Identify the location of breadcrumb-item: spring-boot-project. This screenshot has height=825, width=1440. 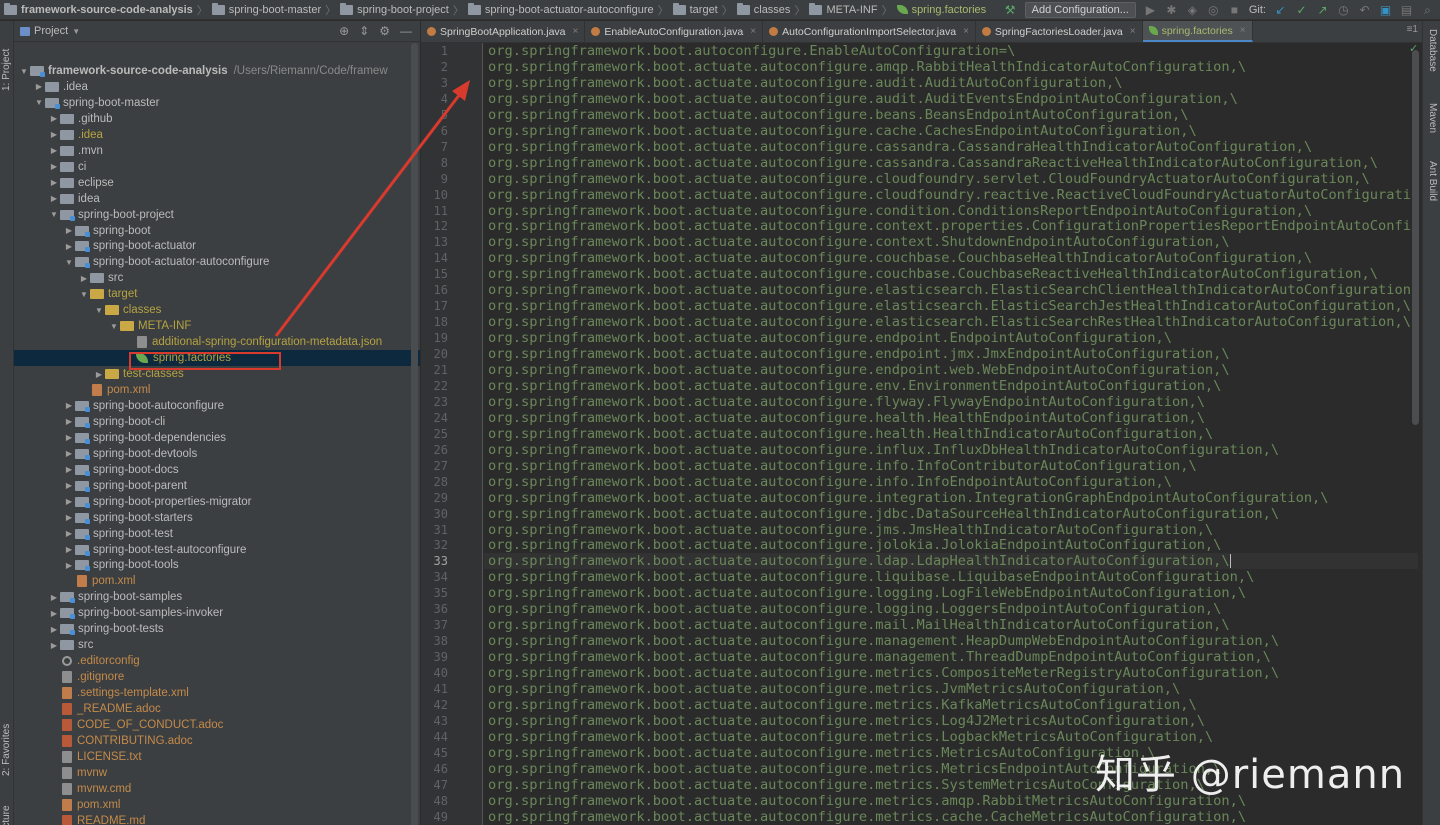
(394, 10).